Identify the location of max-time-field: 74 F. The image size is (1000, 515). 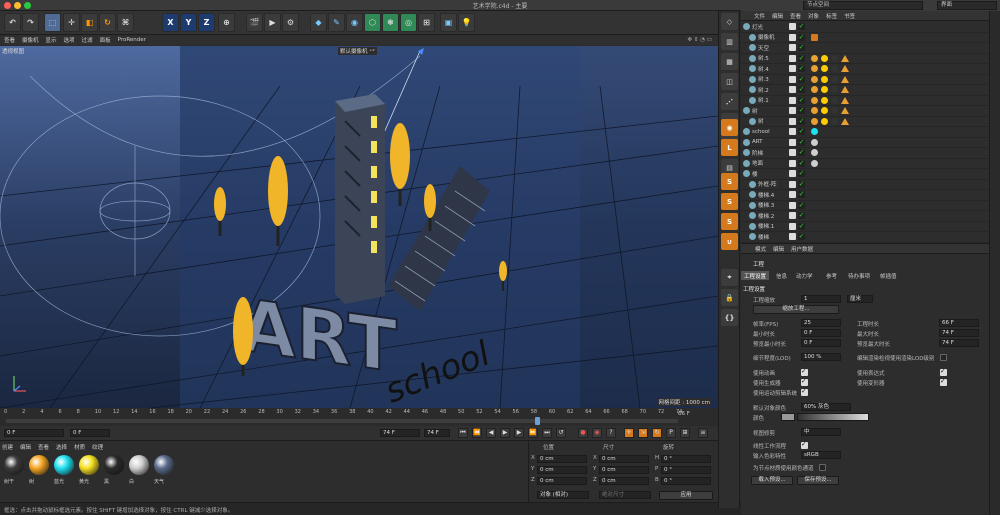
(959, 333).